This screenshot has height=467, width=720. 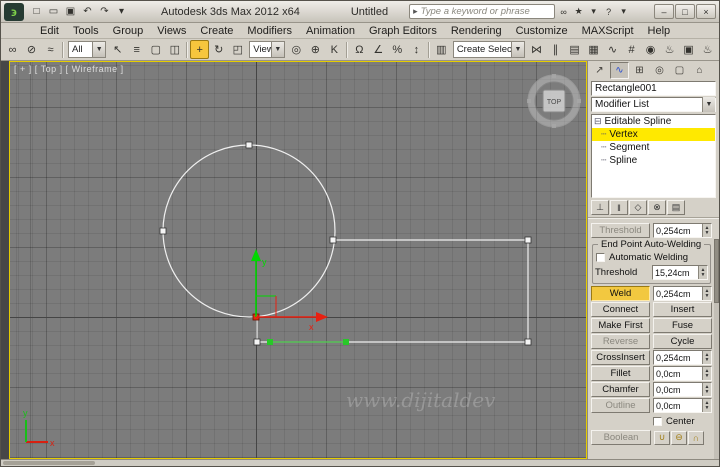 What do you see at coordinates (653, 134) in the screenshot?
I see `stack-row: ┄ Vertex` at bounding box center [653, 134].